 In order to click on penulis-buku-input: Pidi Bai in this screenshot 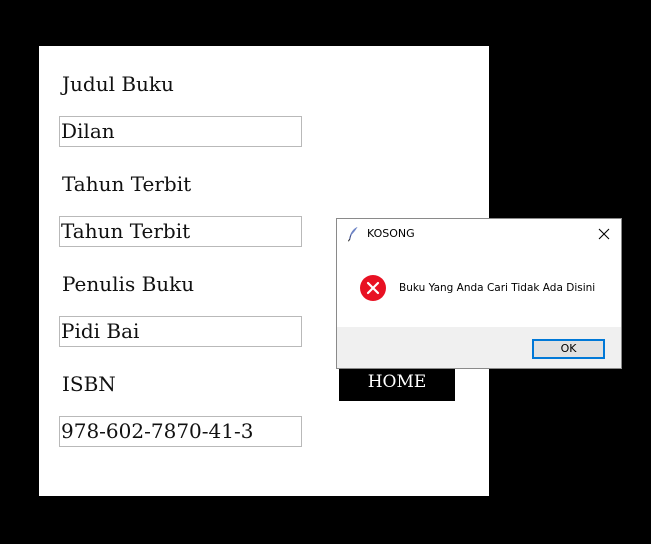, I will do `click(180, 331)`.